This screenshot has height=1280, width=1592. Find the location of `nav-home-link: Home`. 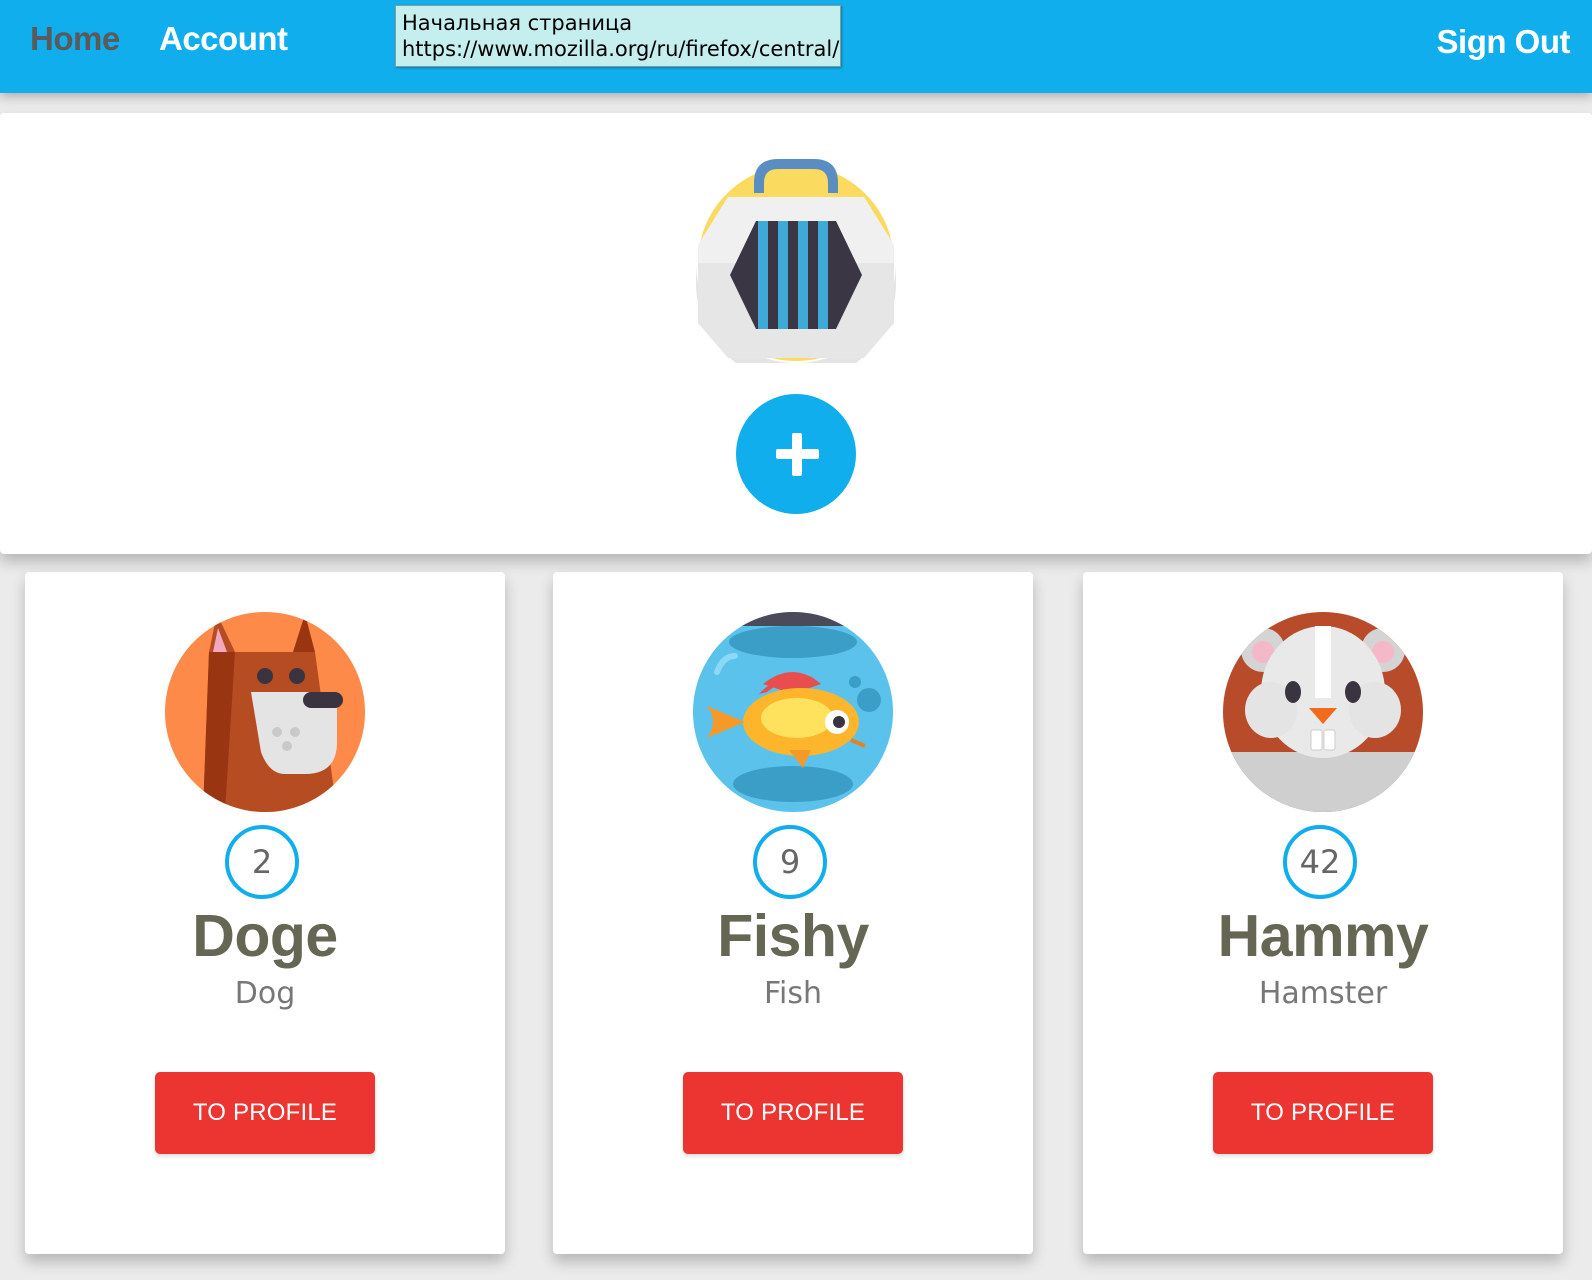

nav-home-link: Home is located at coordinates (75, 39).